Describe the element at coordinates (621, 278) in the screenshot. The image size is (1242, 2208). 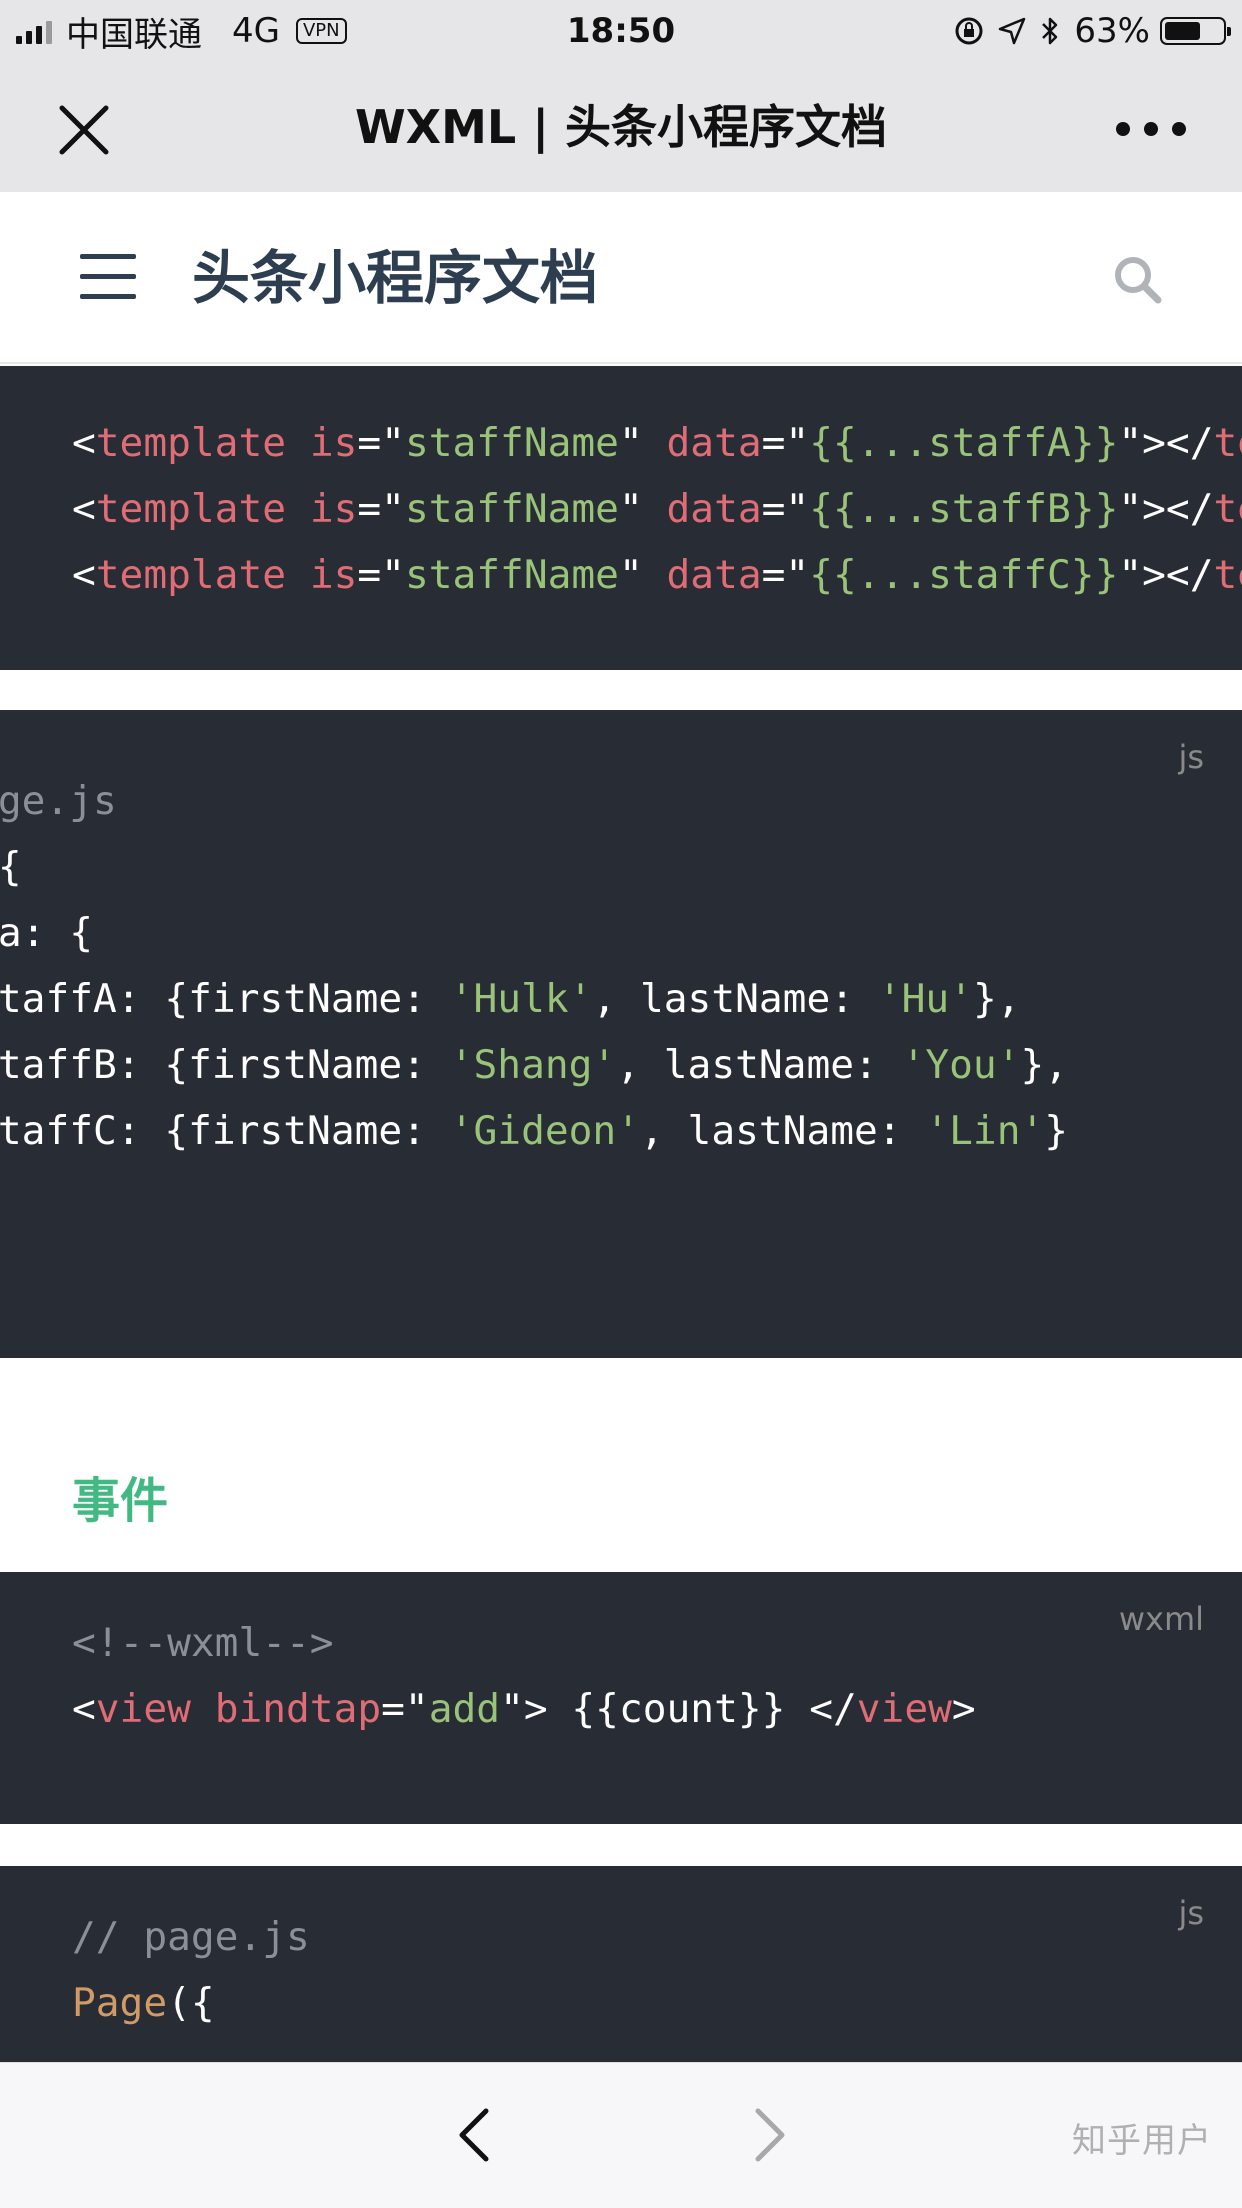
I see `site-header: 头条小程序文档` at that location.